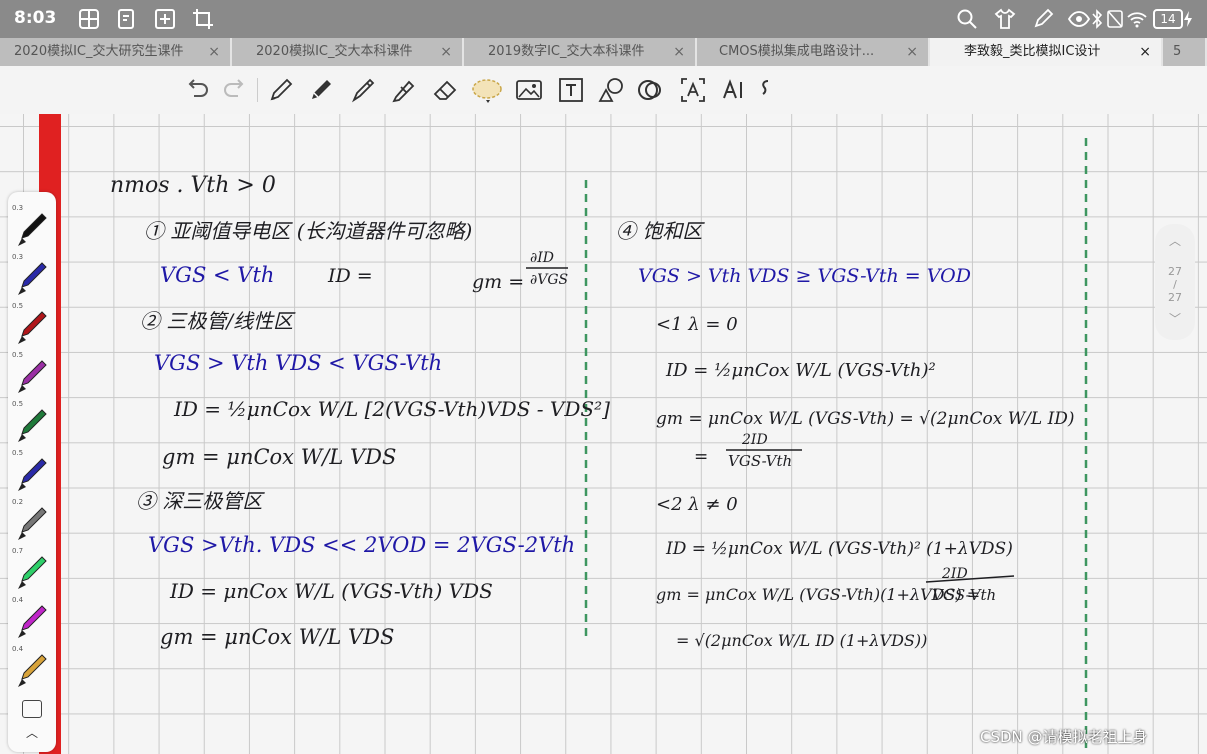 This screenshot has height=754, width=1207. I want to click on brush-icon, so click(363, 90).